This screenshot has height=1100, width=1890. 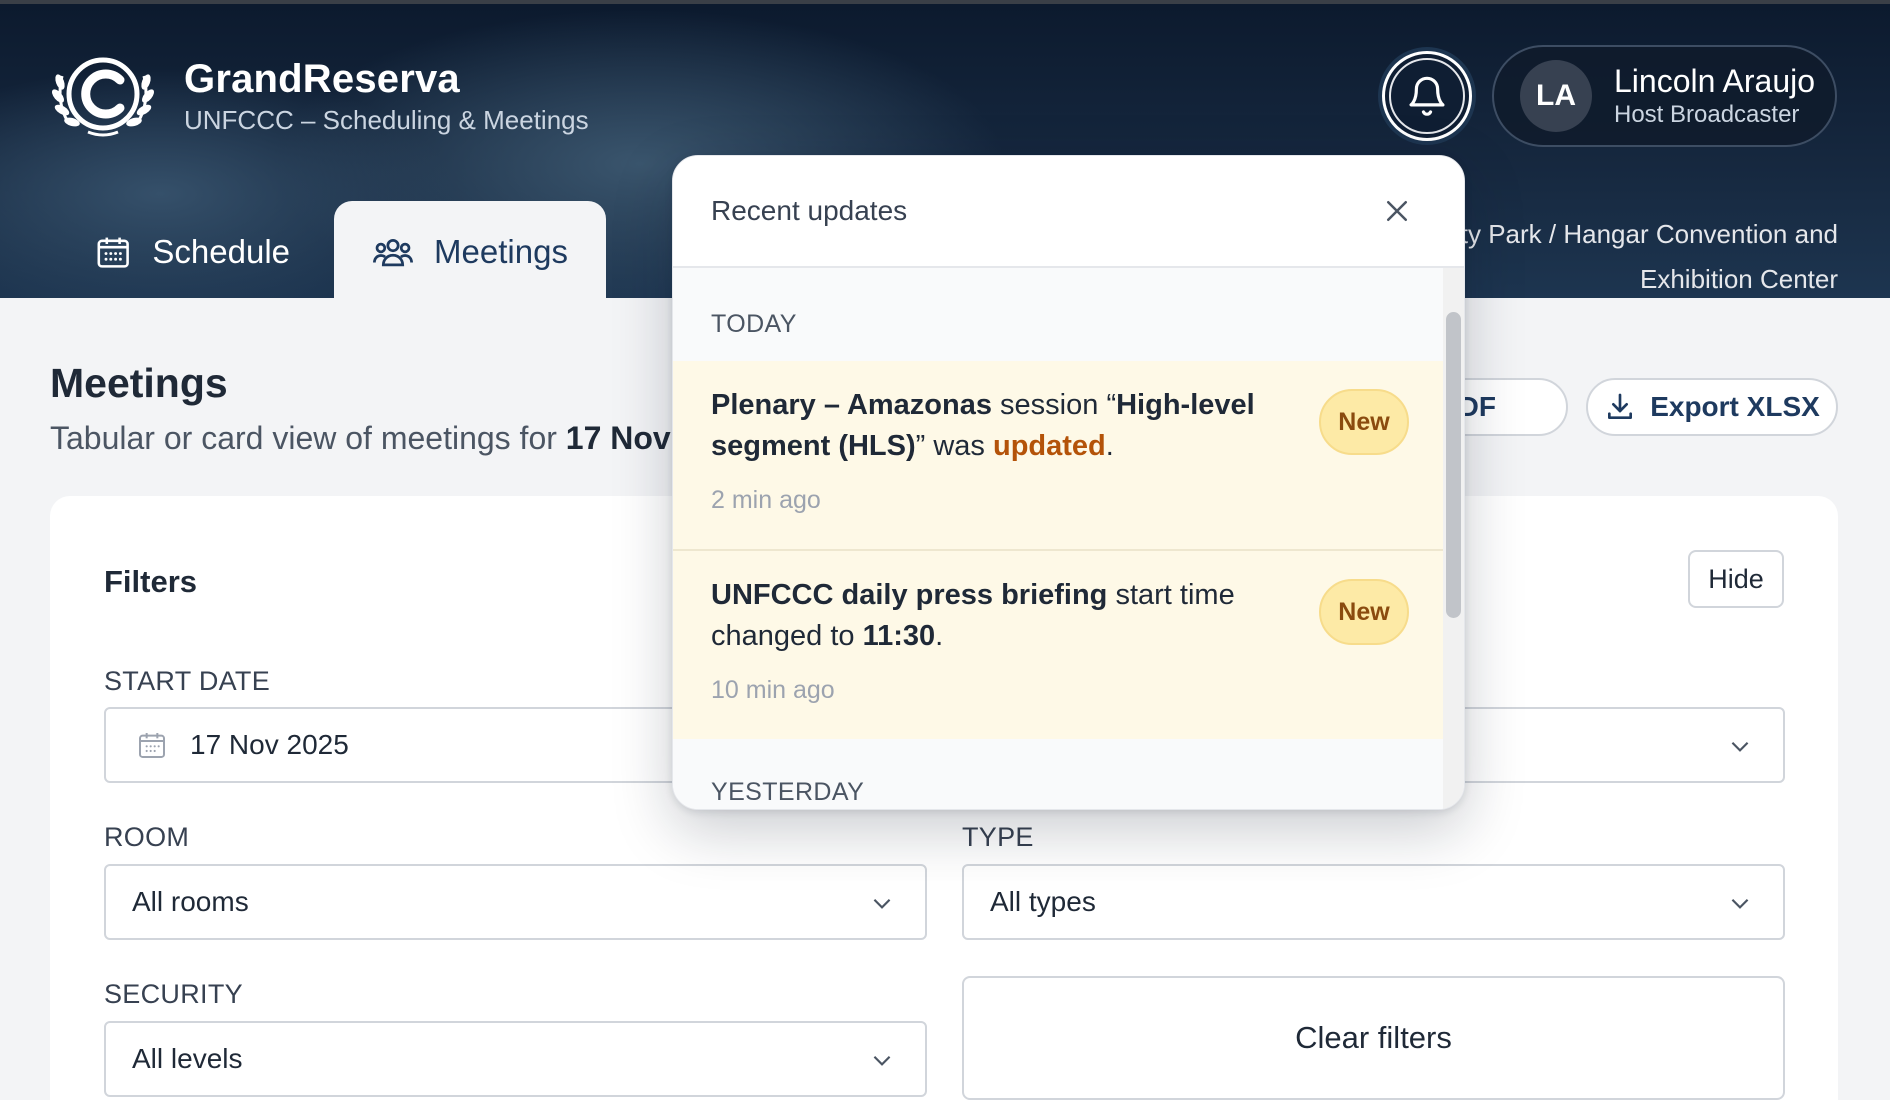 What do you see at coordinates (269, 744) in the screenshot?
I see `start-date-value: 17 Nov 2025` at bounding box center [269, 744].